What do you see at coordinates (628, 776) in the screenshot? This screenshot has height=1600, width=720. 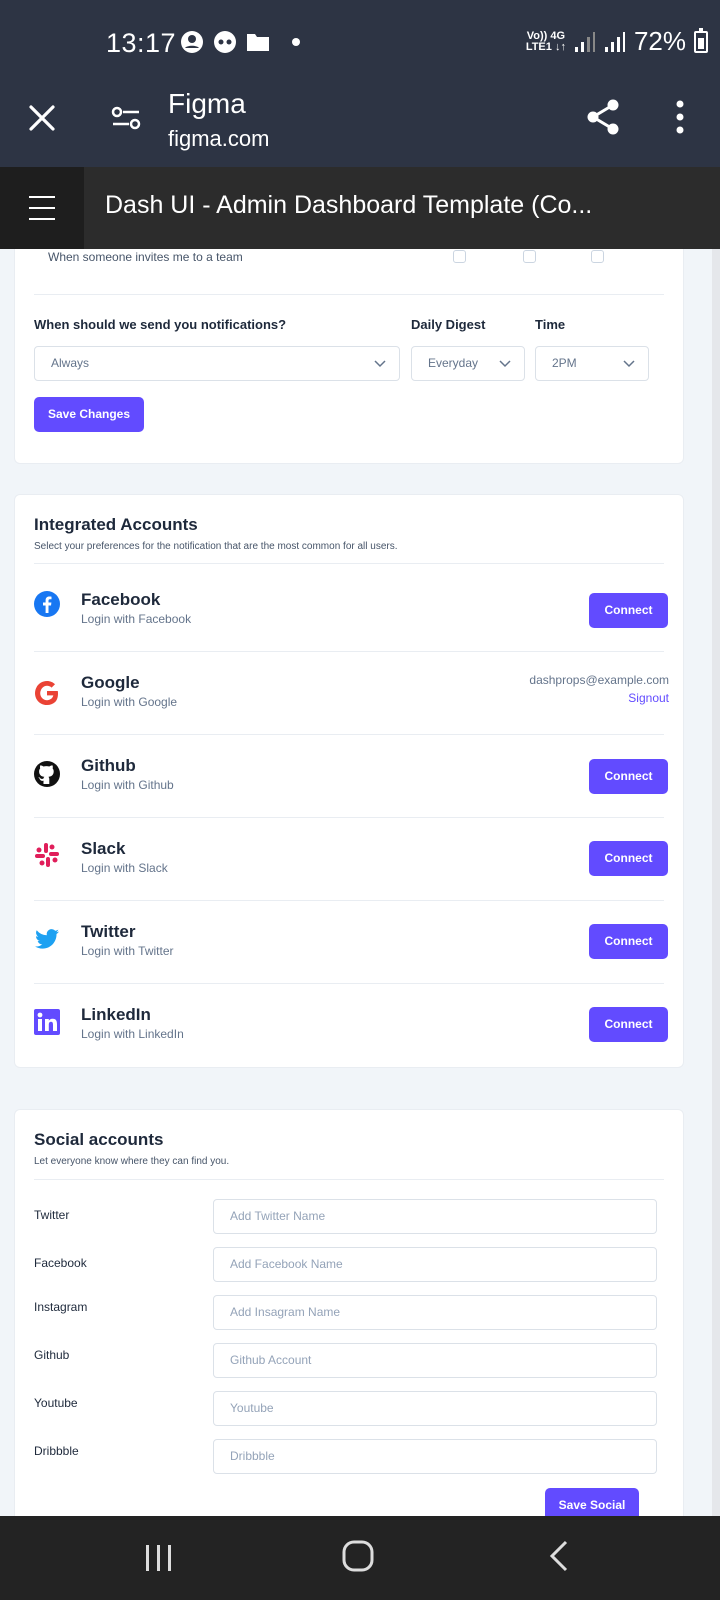 I see `connect-github-button: Connect` at bounding box center [628, 776].